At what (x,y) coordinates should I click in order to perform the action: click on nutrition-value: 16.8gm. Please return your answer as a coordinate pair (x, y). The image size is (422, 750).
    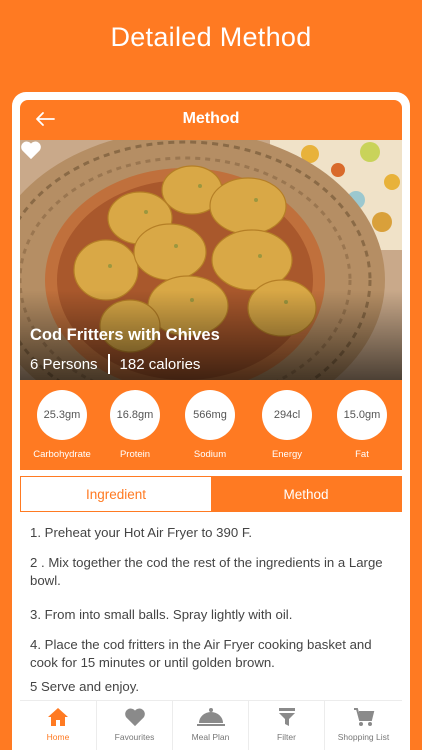
    Looking at the image, I should click on (135, 415).